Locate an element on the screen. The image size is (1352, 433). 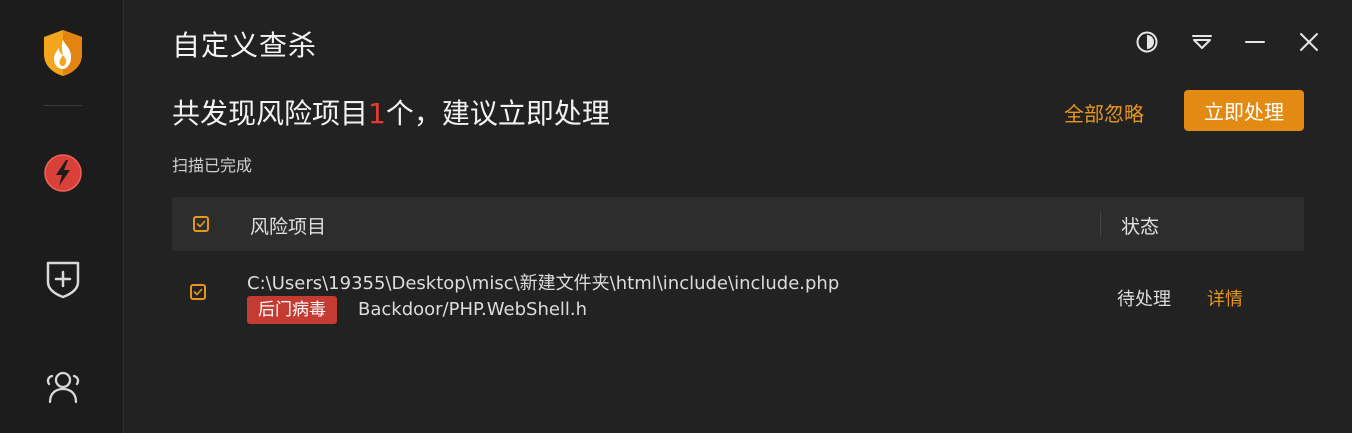
close-icon is located at coordinates (1309, 42).